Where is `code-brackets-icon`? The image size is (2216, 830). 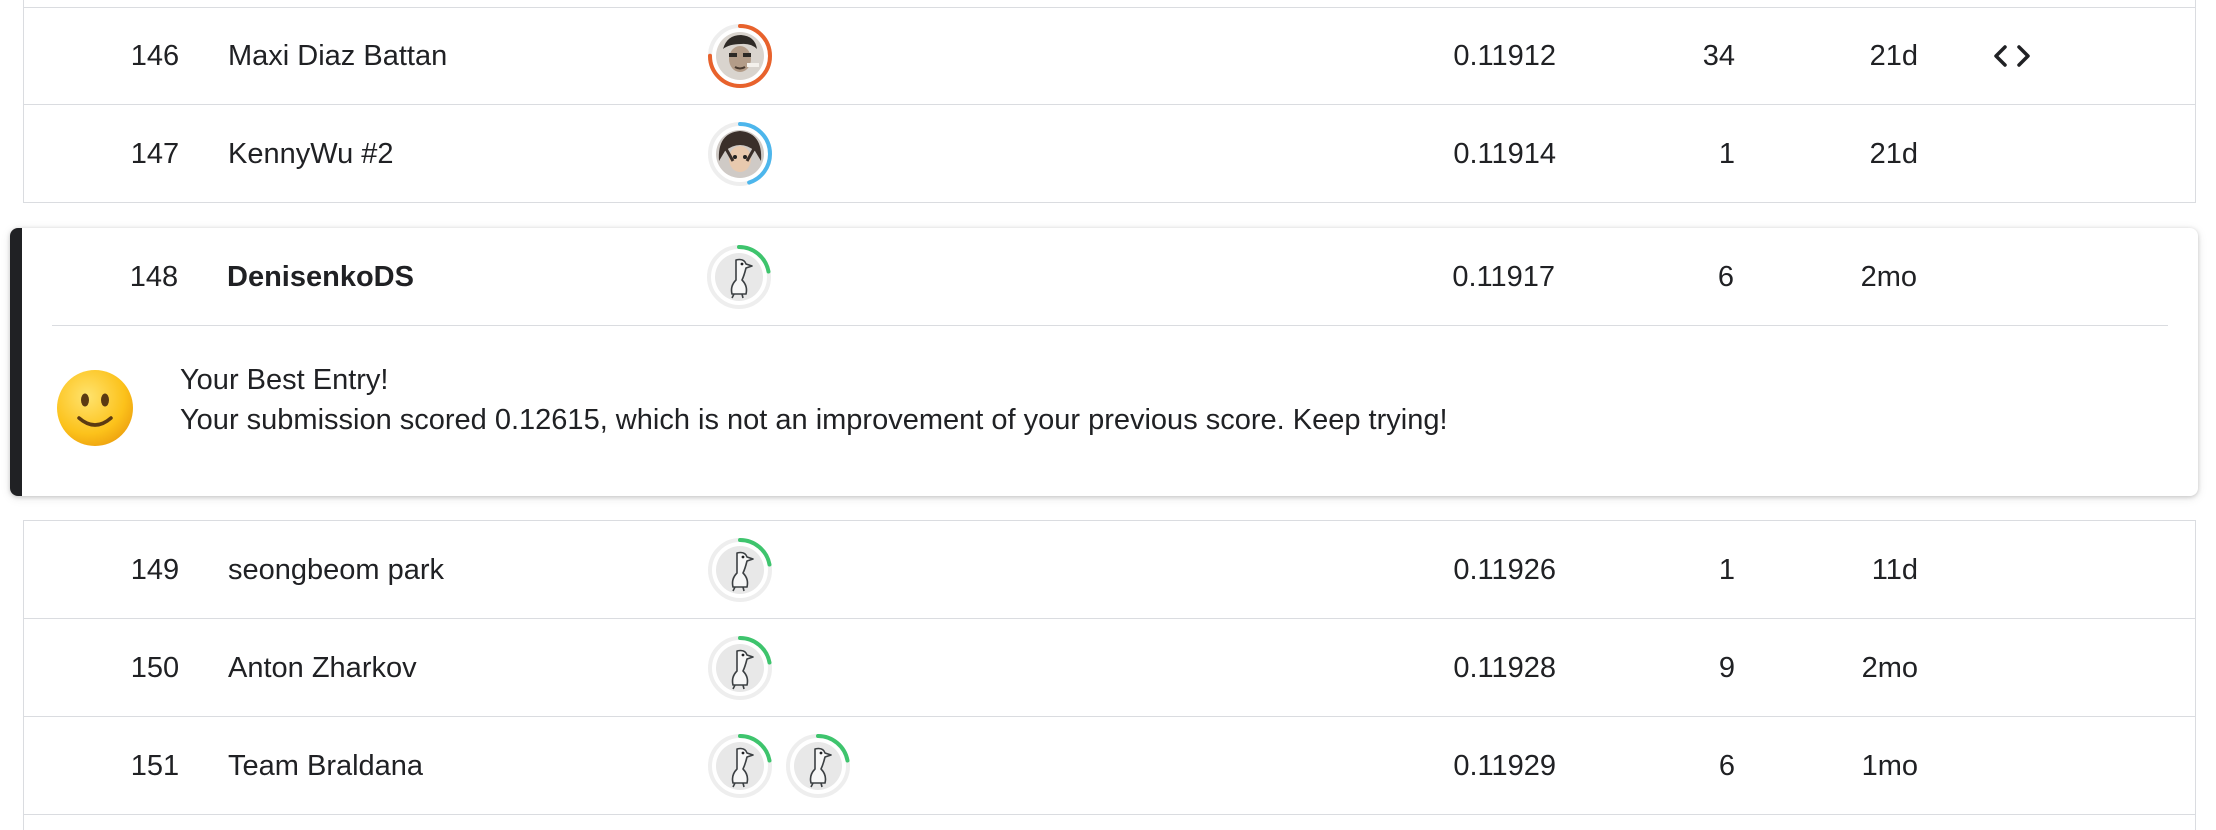
code-brackets-icon is located at coordinates (2012, 56).